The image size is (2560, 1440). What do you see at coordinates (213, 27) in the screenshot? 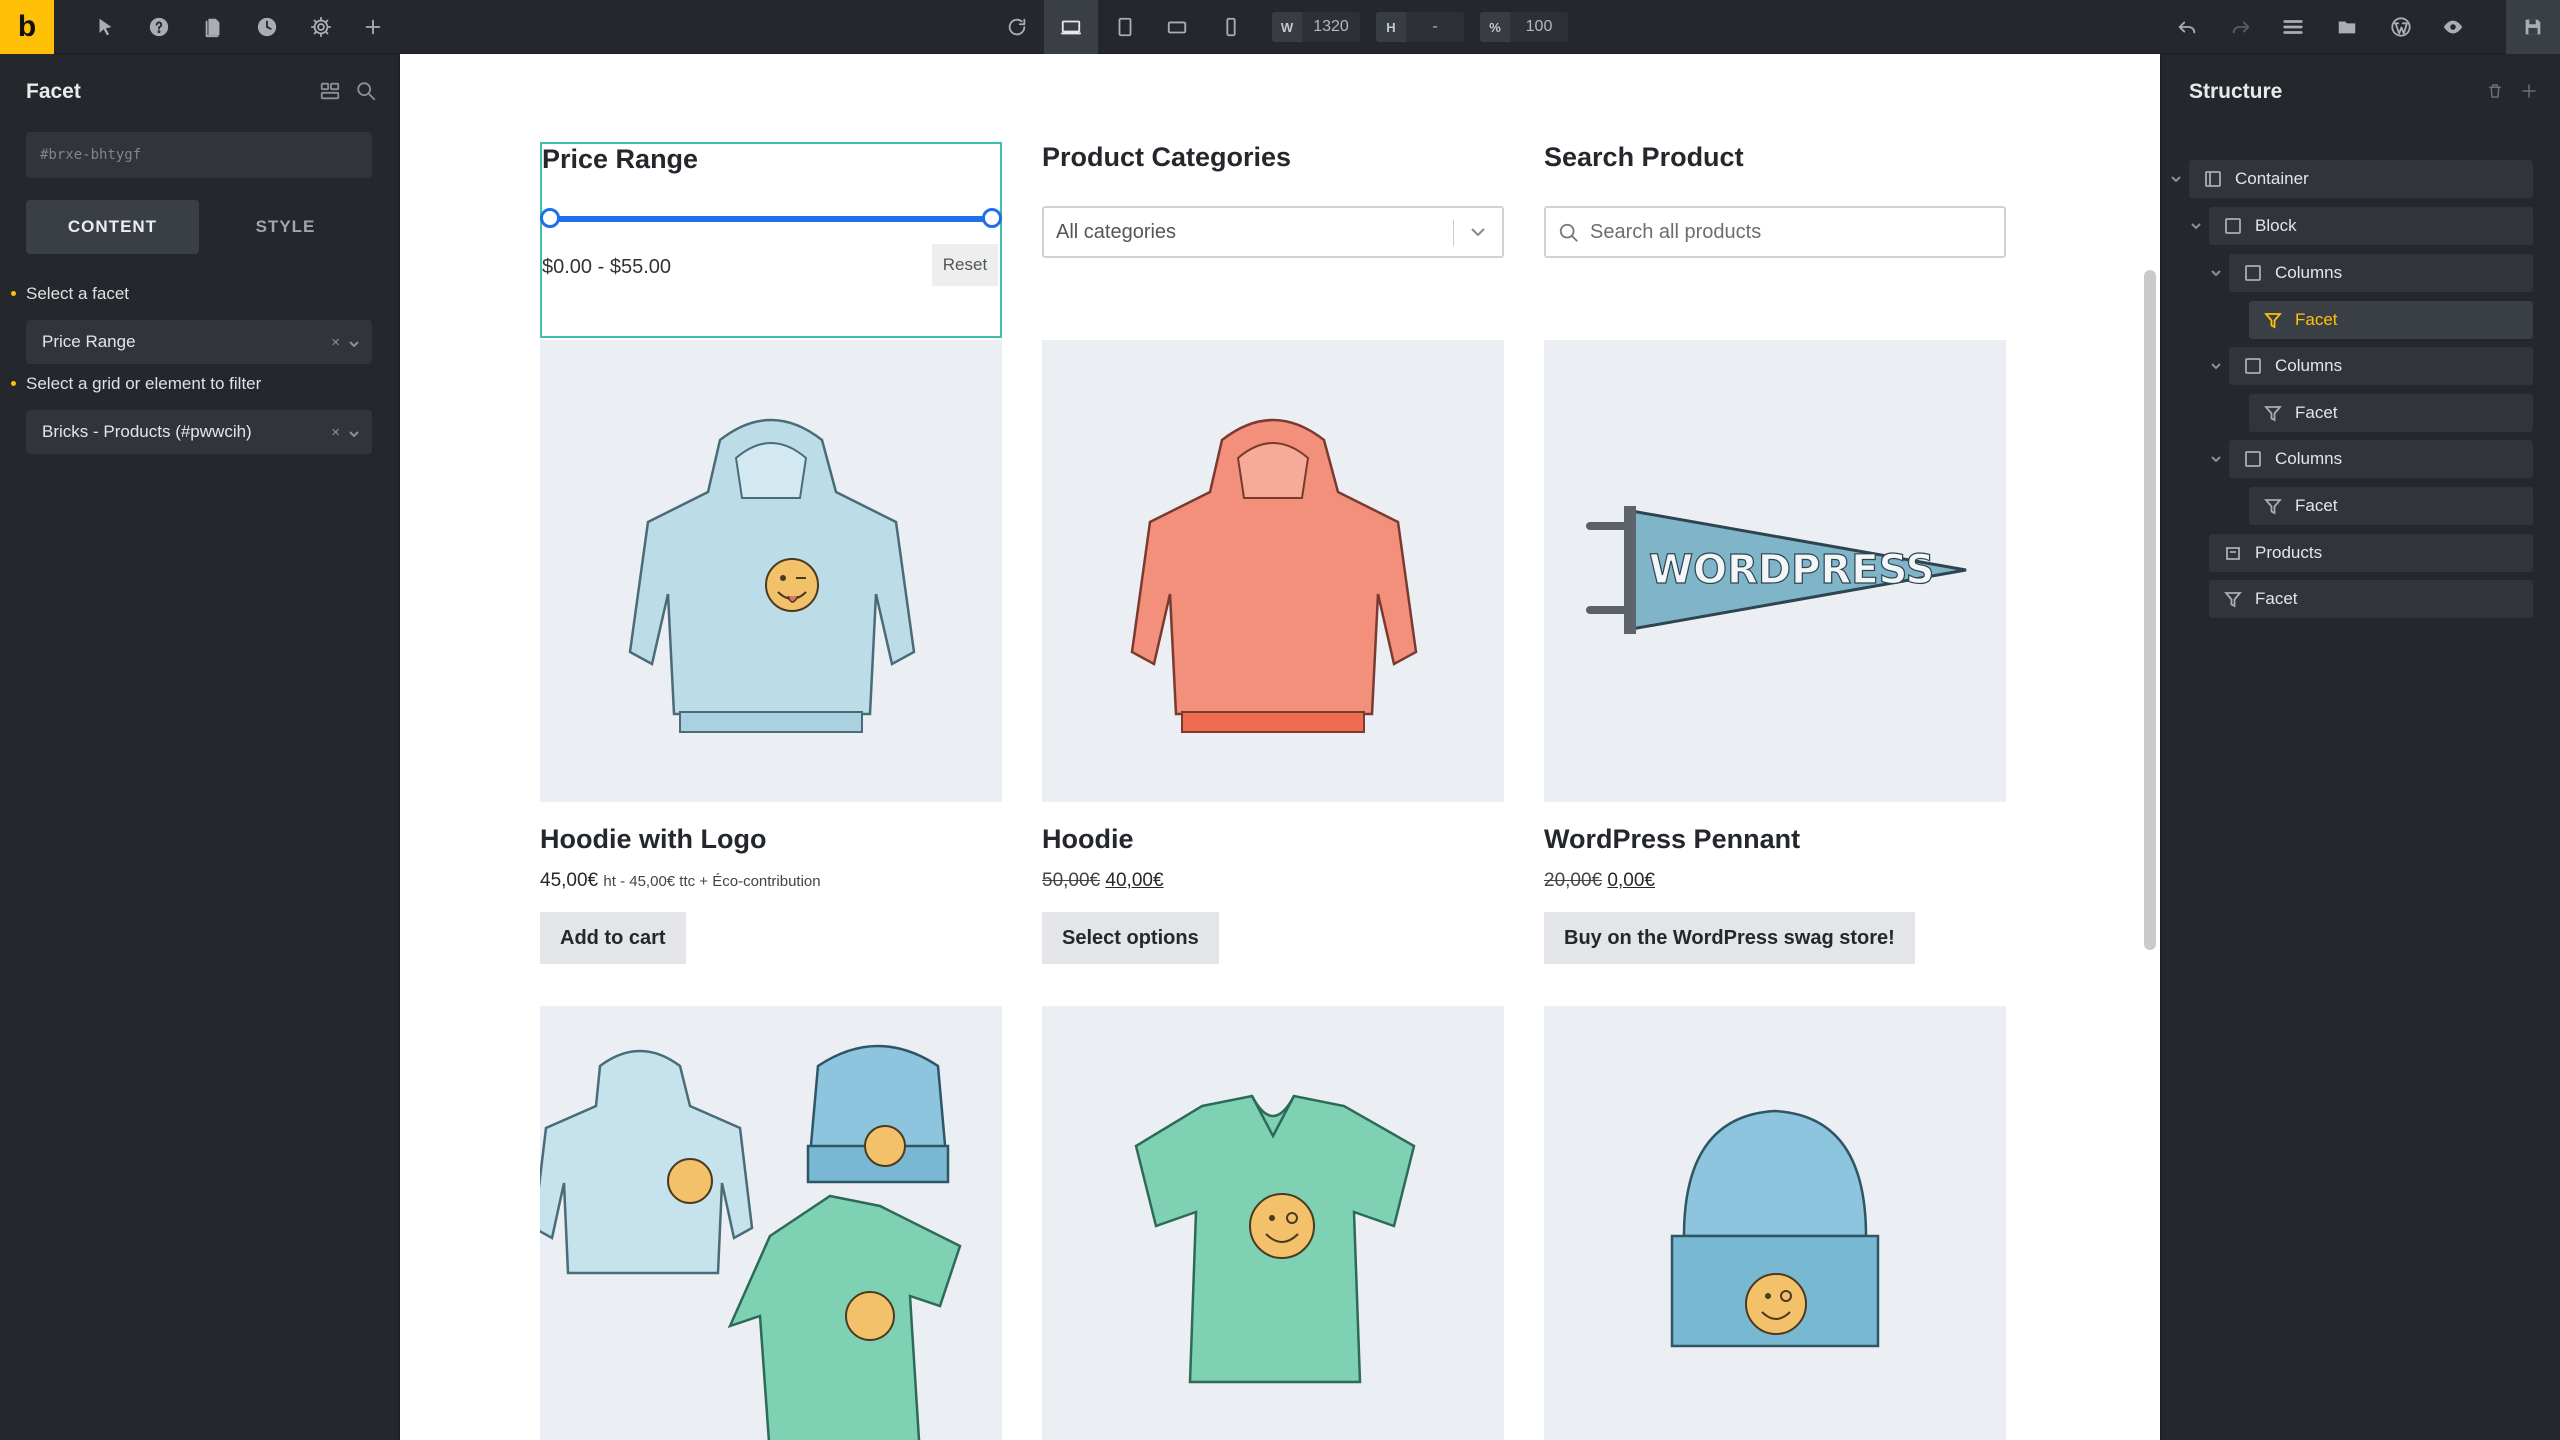
I see `pages-icon` at bounding box center [213, 27].